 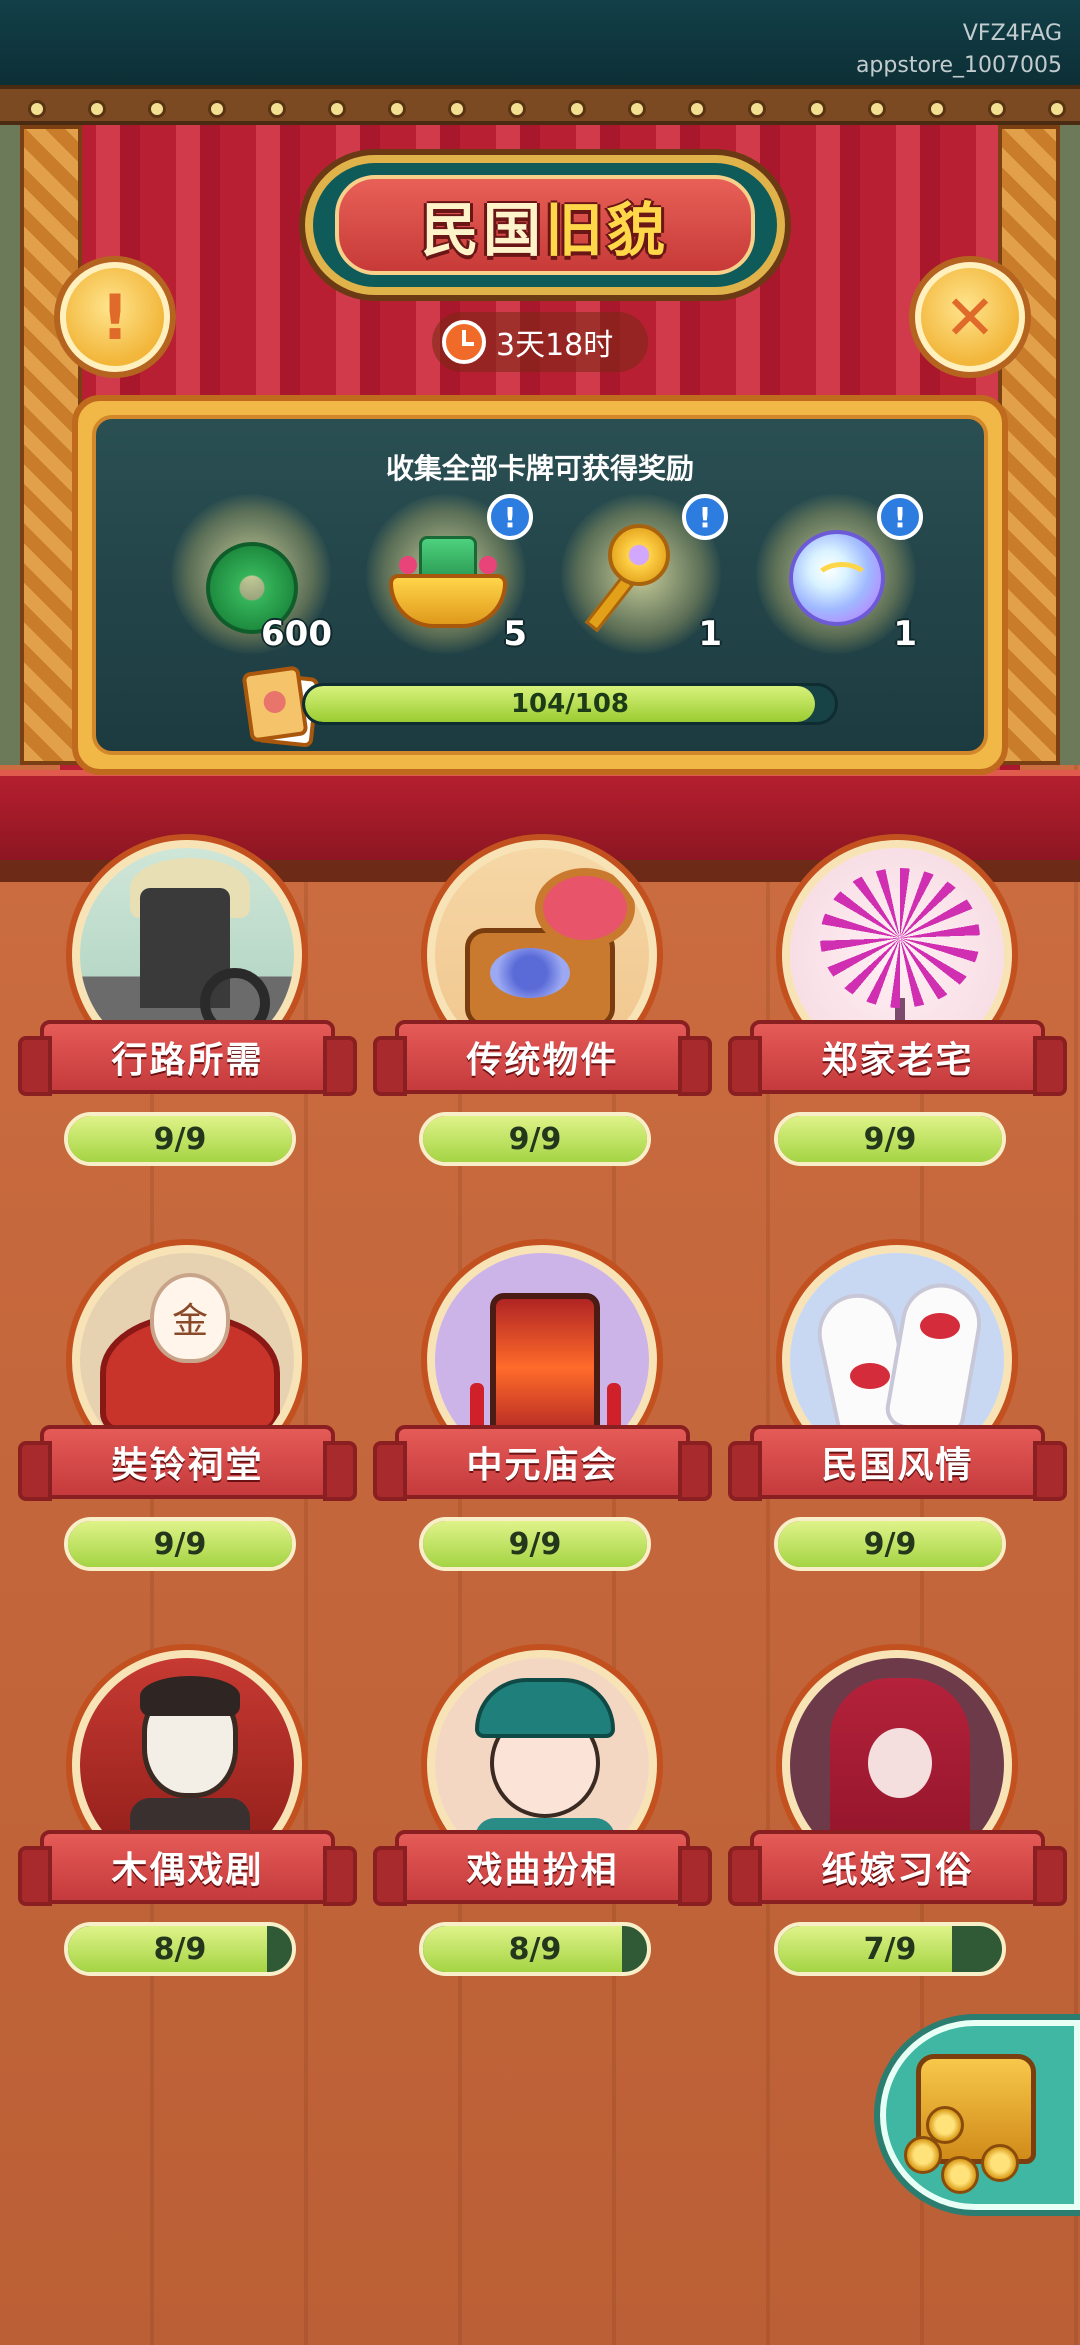 I want to click on reward-item-mirror: ! 1, so click(x=641, y=579).